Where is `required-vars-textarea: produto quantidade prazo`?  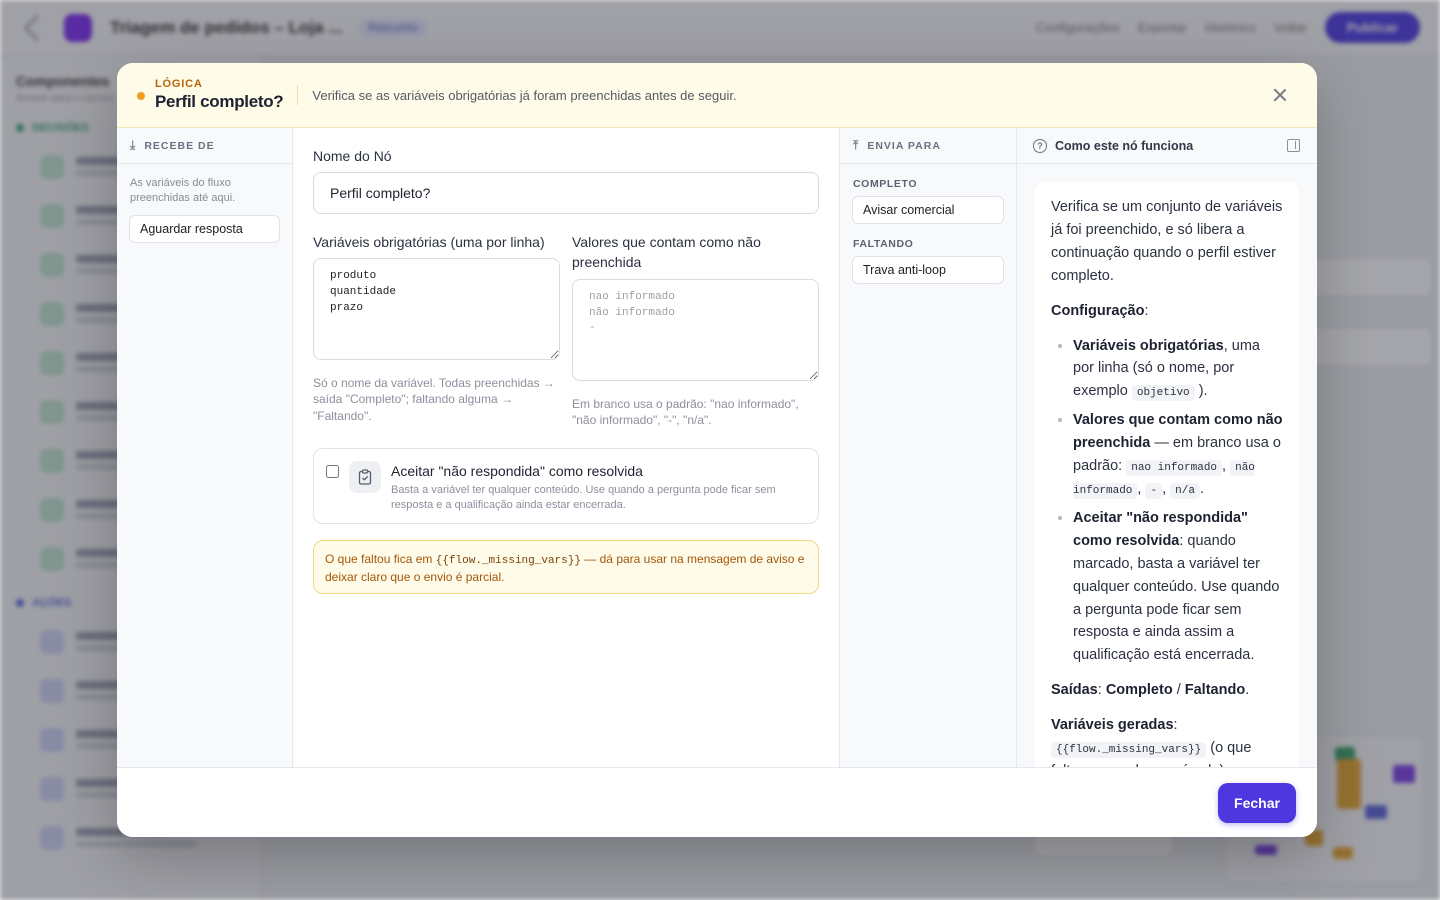
required-vars-textarea: produto quantidade prazo is located at coordinates (436, 309).